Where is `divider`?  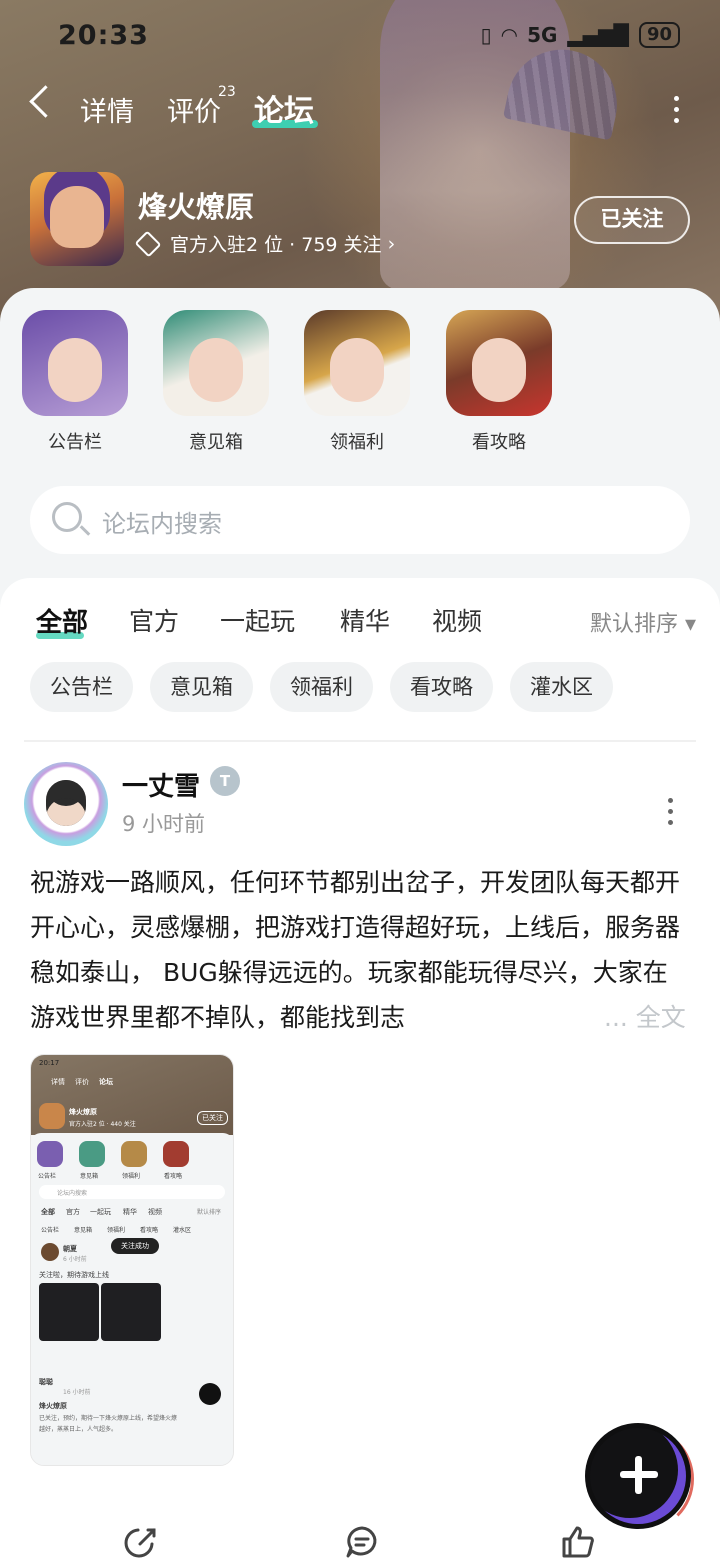 divider is located at coordinates (360, 741).